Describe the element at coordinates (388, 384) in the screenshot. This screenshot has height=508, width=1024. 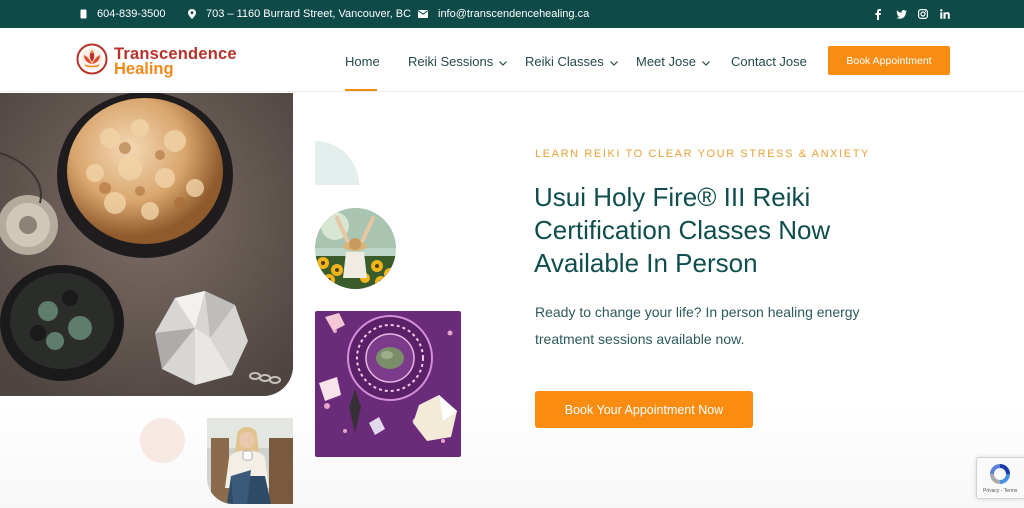
I see `mandala-crystals-photo` at that location.